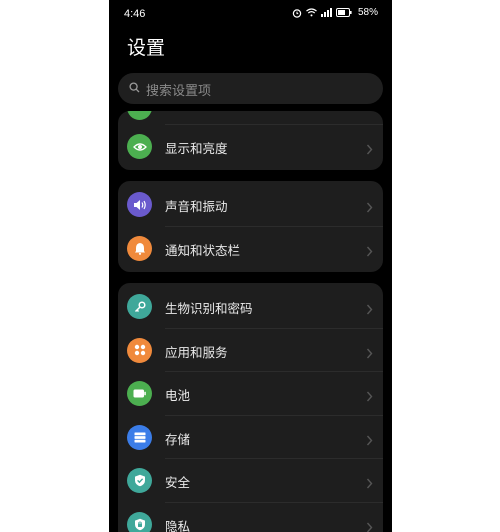 The width and height of the screenshot is (500, 532). I want to click on settings-item-label: 通知和状态栏, so click(203, 250).